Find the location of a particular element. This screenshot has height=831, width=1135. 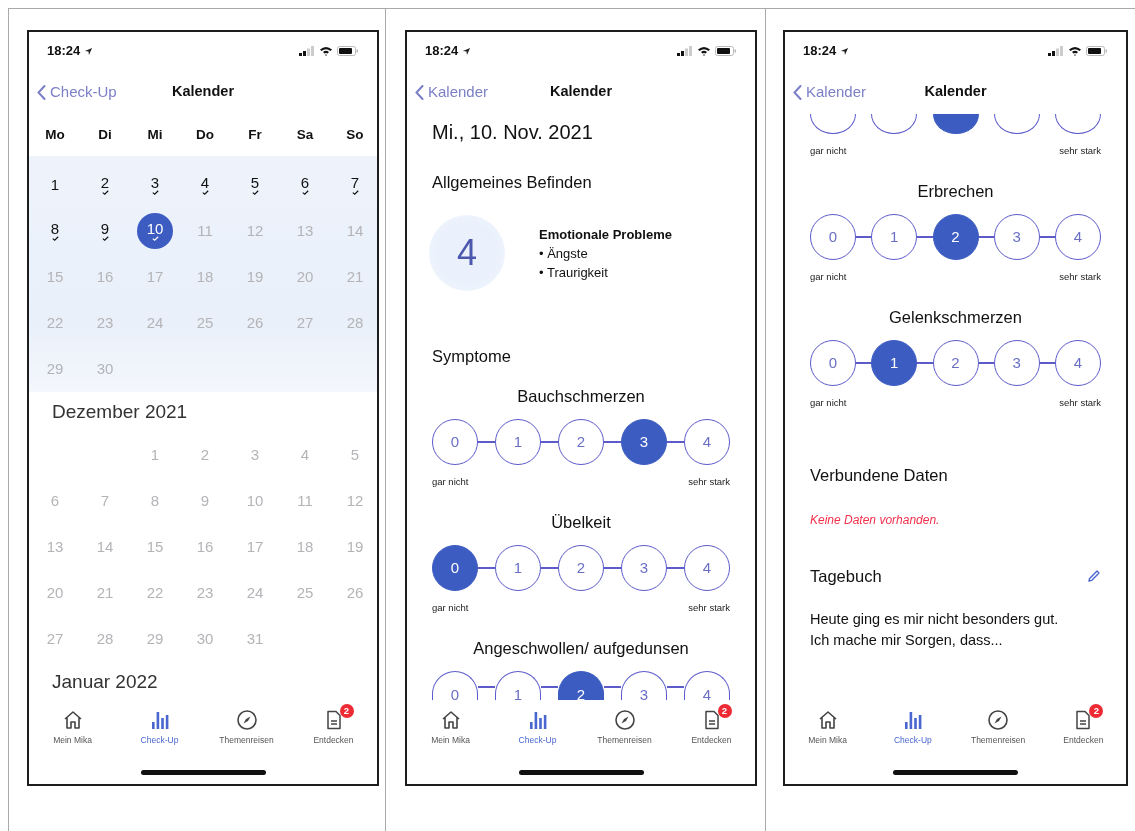

symptom-title: Bauchschmerzen is located at coordinates (581, 396).